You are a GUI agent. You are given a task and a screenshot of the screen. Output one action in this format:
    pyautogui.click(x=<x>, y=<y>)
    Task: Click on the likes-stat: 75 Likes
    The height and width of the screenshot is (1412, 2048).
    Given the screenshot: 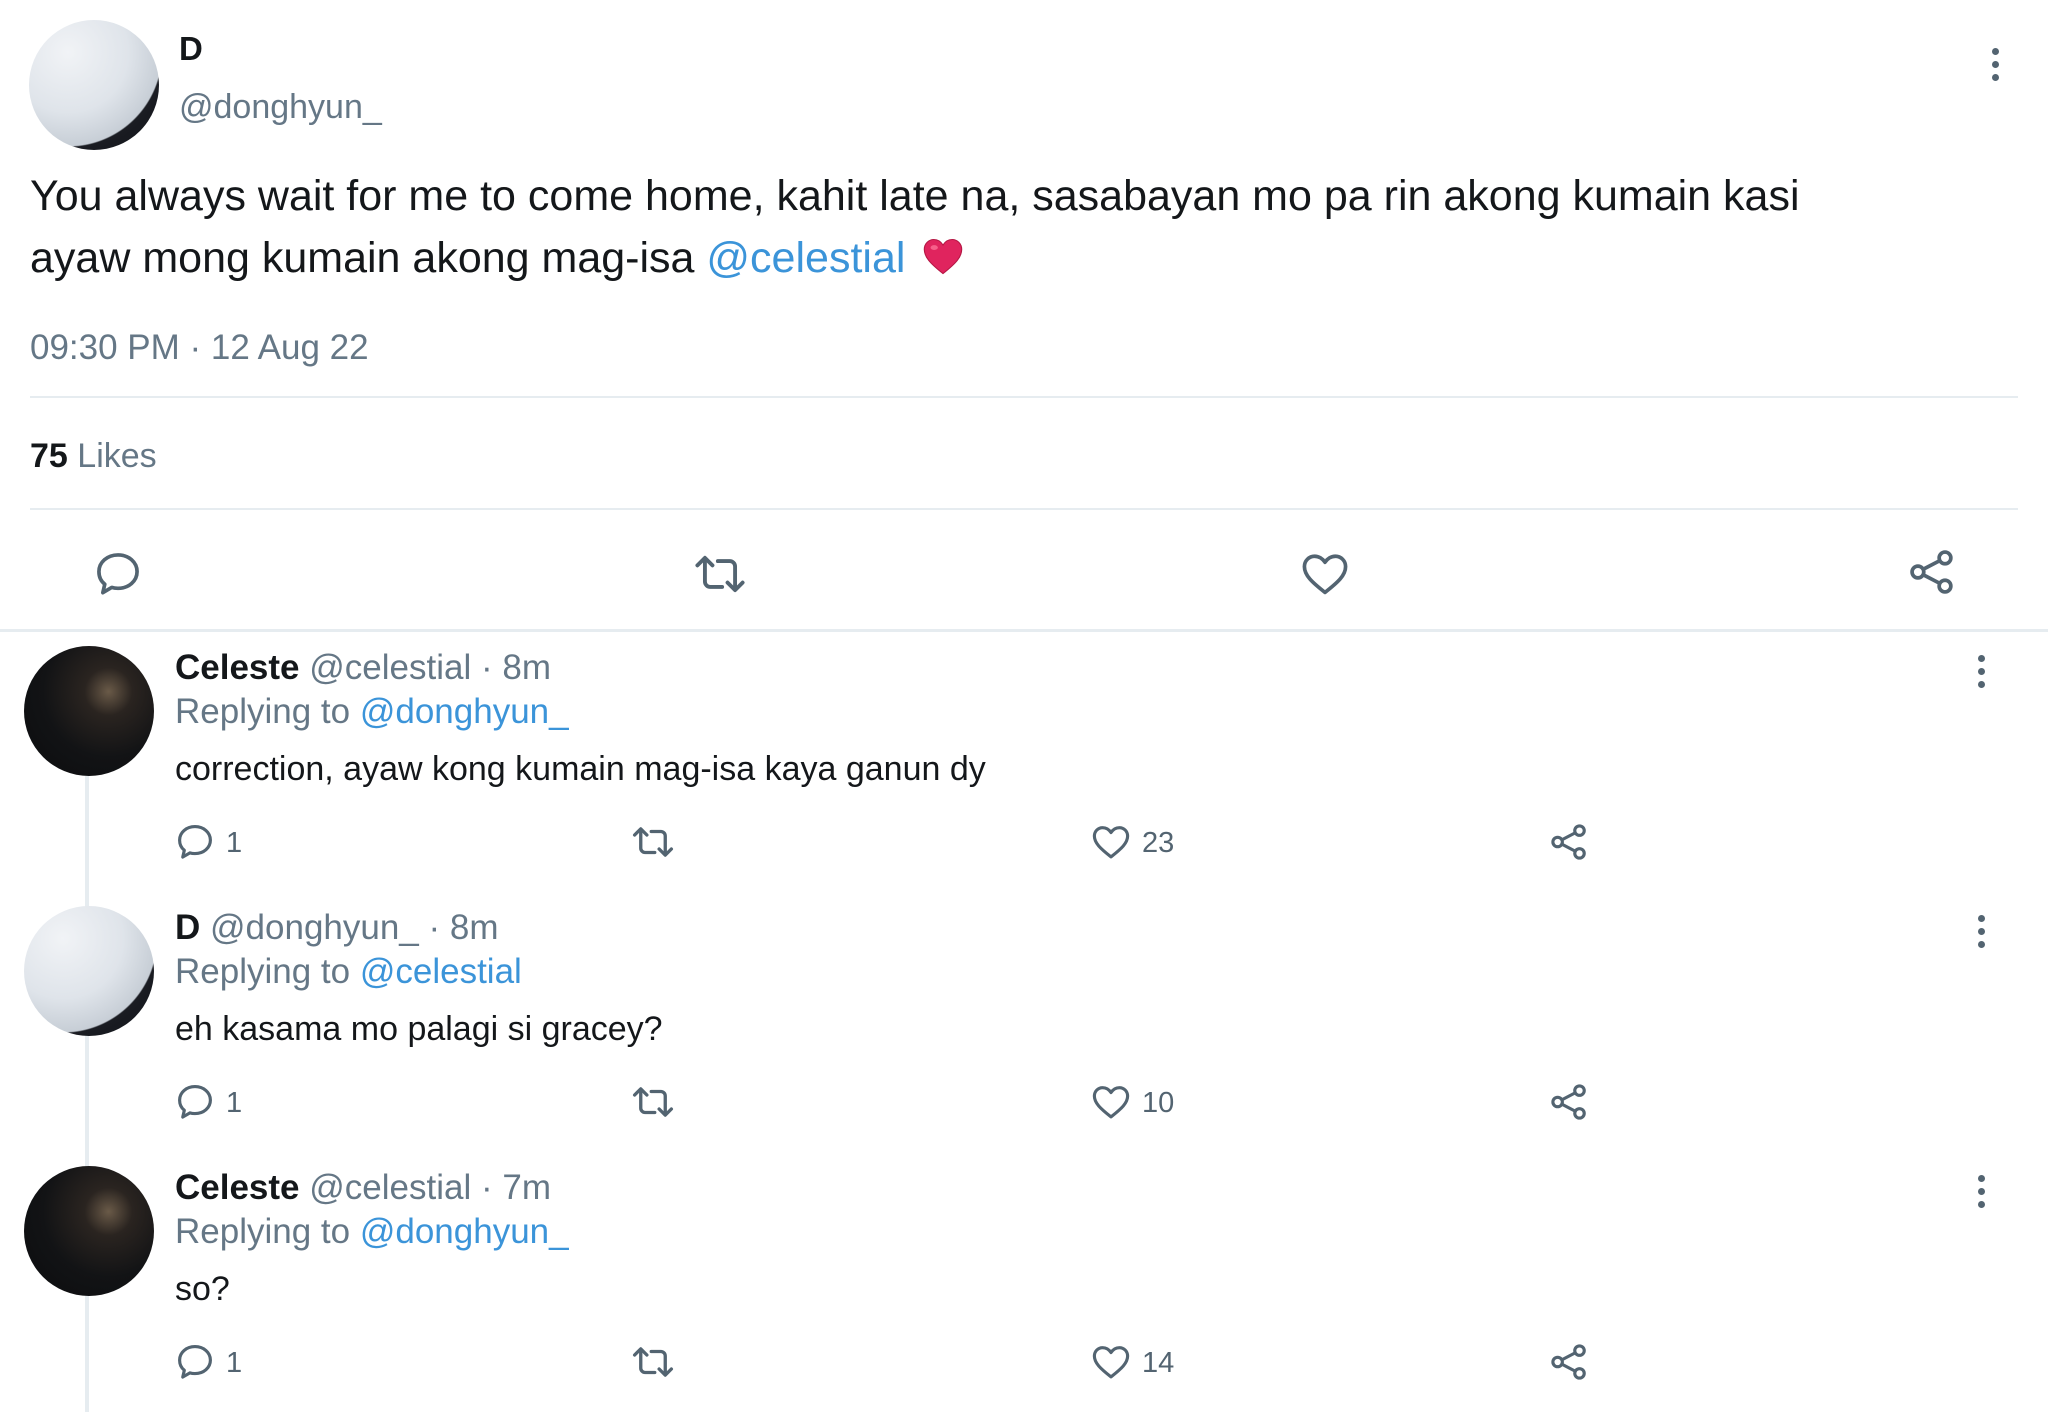 What is the action you would take?
    pyautogui.click(x=93, y=456)
    